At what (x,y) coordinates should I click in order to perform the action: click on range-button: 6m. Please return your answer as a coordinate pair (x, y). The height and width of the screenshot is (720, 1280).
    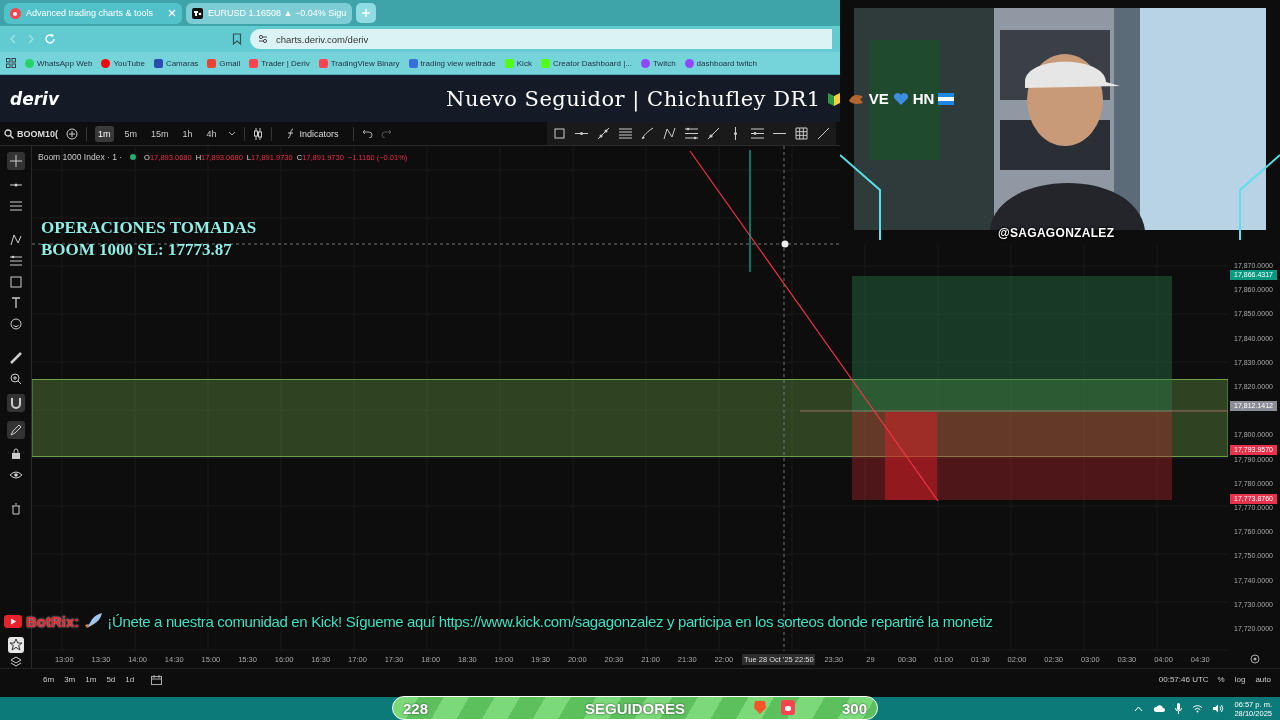
    Looking at the image, I should click on (49, 679).